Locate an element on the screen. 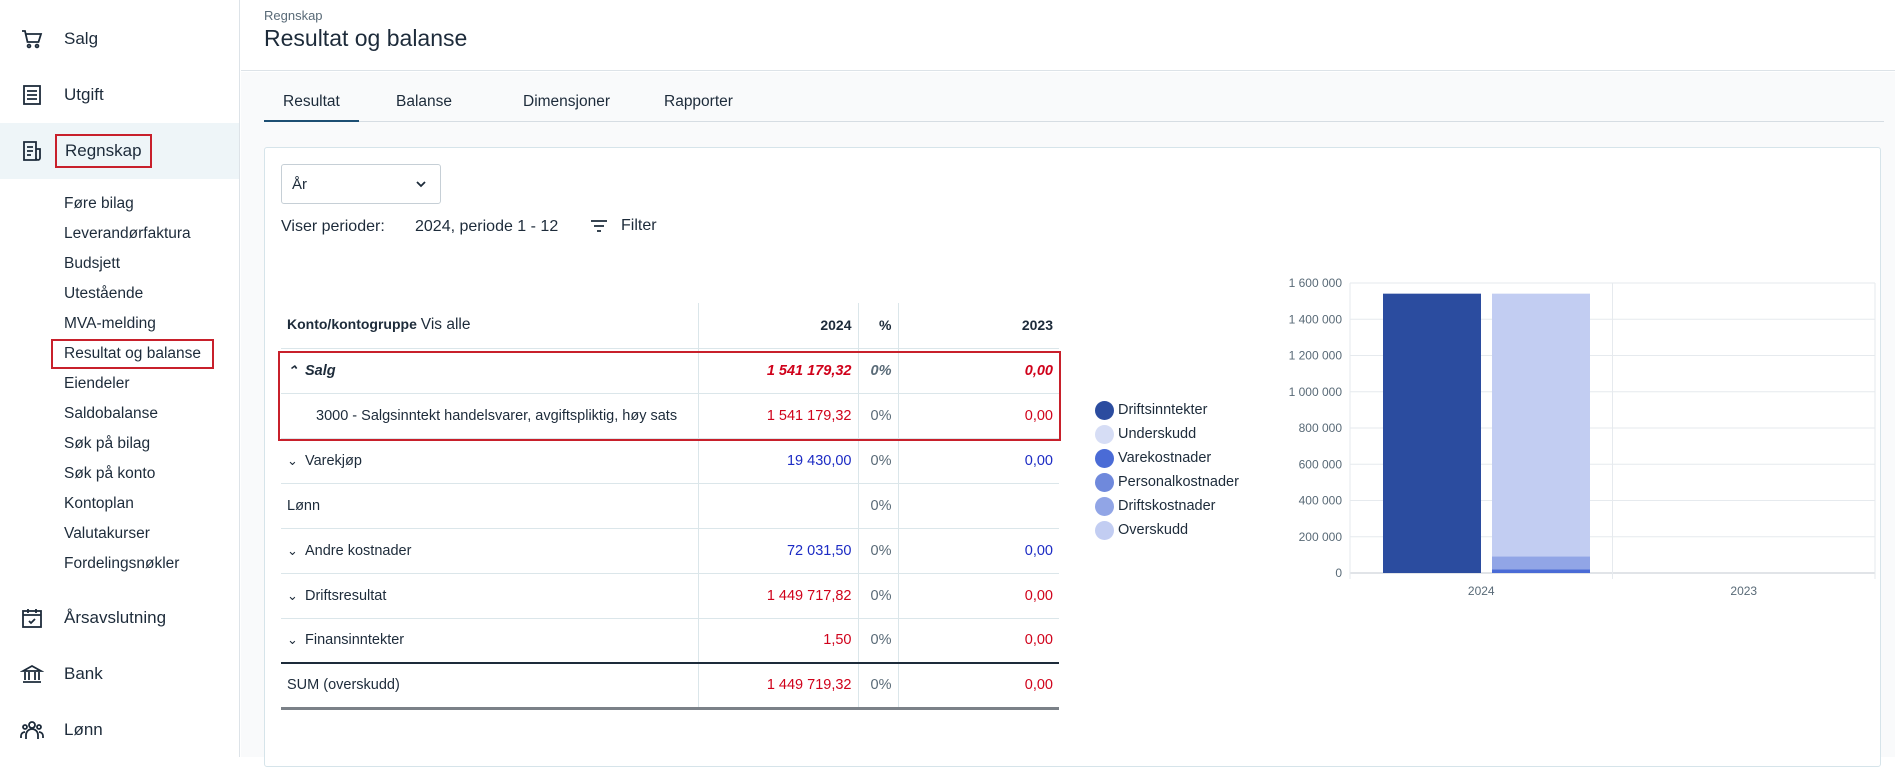 This screenshot has height=767, width=1895. nav-item-lonn: Lønn is located at coordinates (119, 730).